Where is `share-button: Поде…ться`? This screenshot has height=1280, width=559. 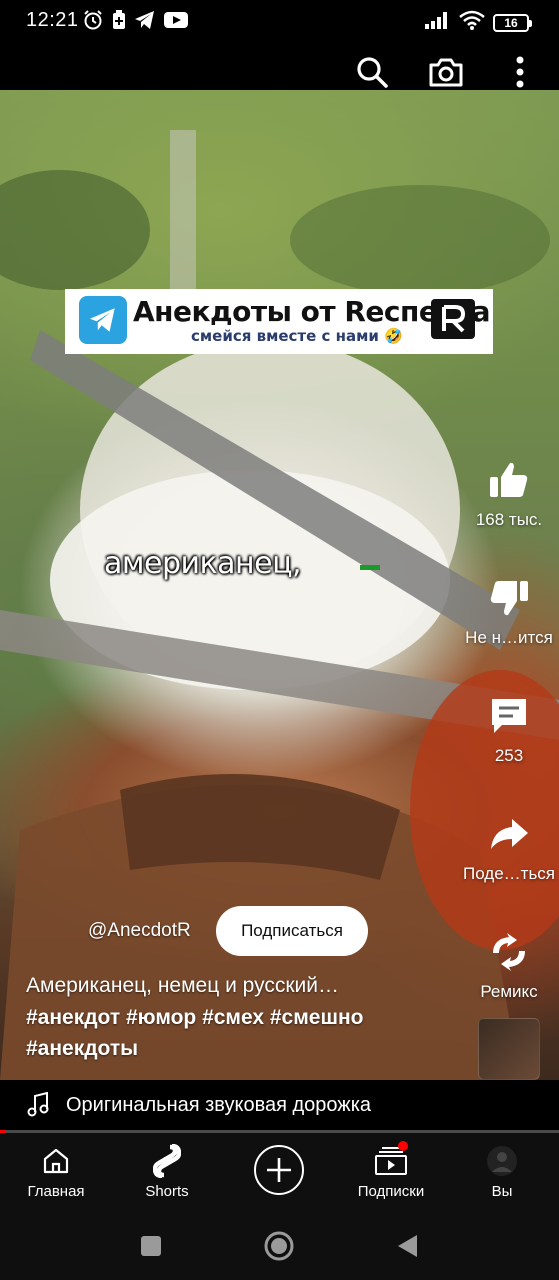 share-button: Поде…ться is located at coordinates (509, 848).